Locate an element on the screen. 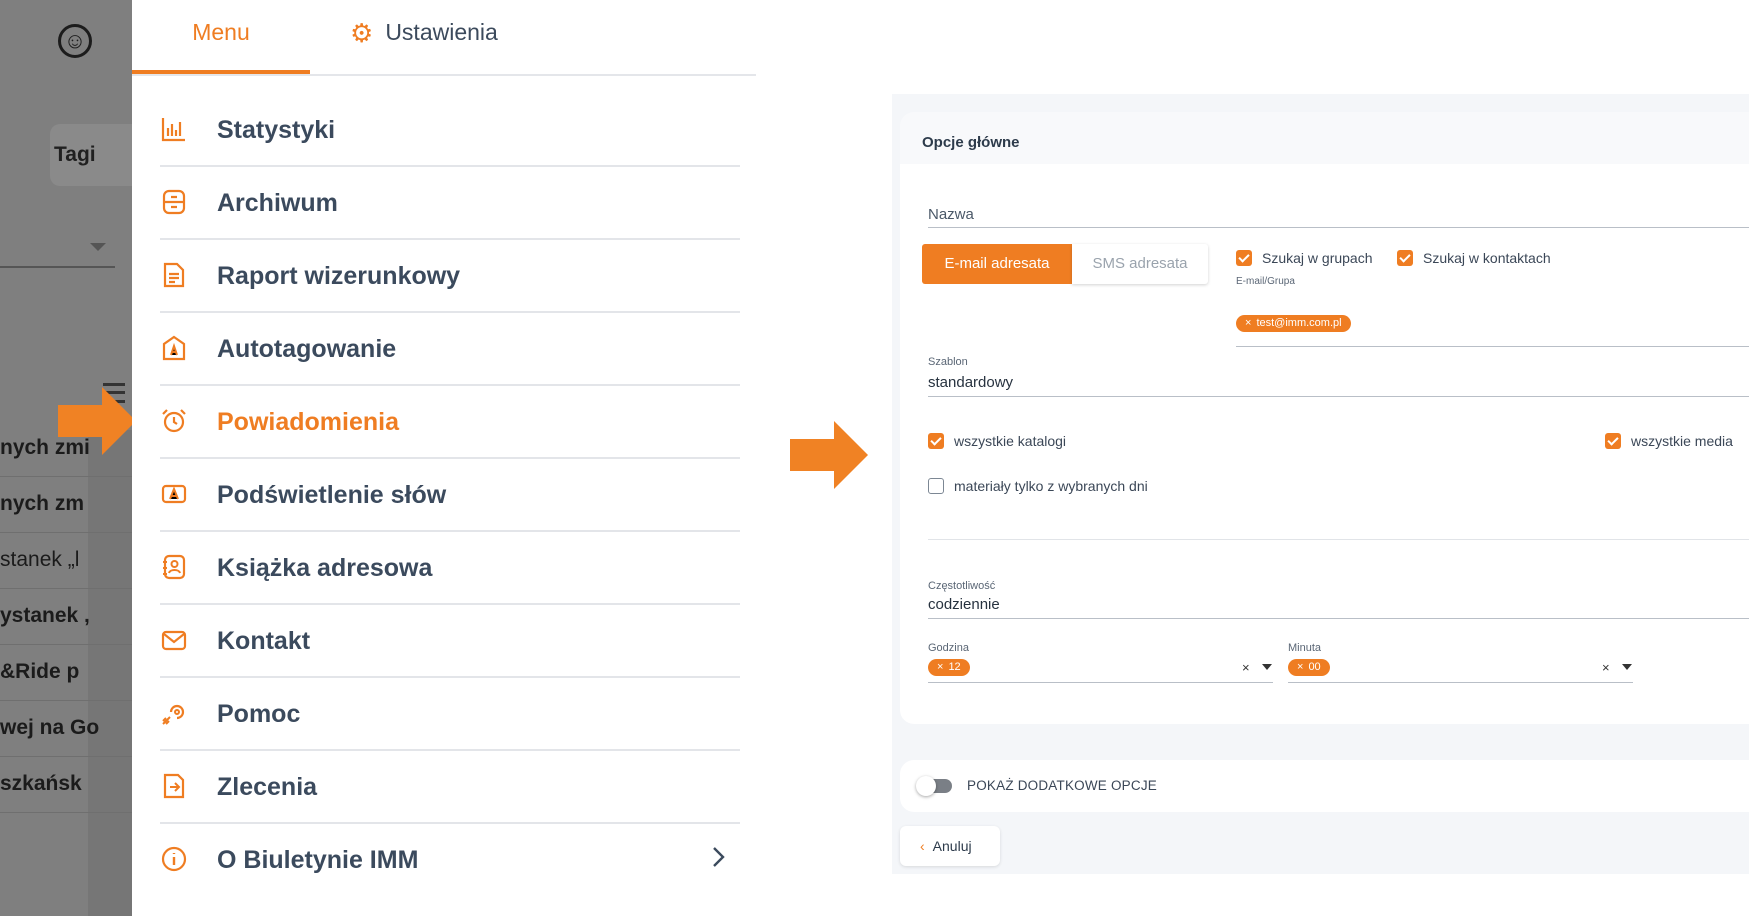  minute-chip: × 00 is located at coordinates (1309, 667).